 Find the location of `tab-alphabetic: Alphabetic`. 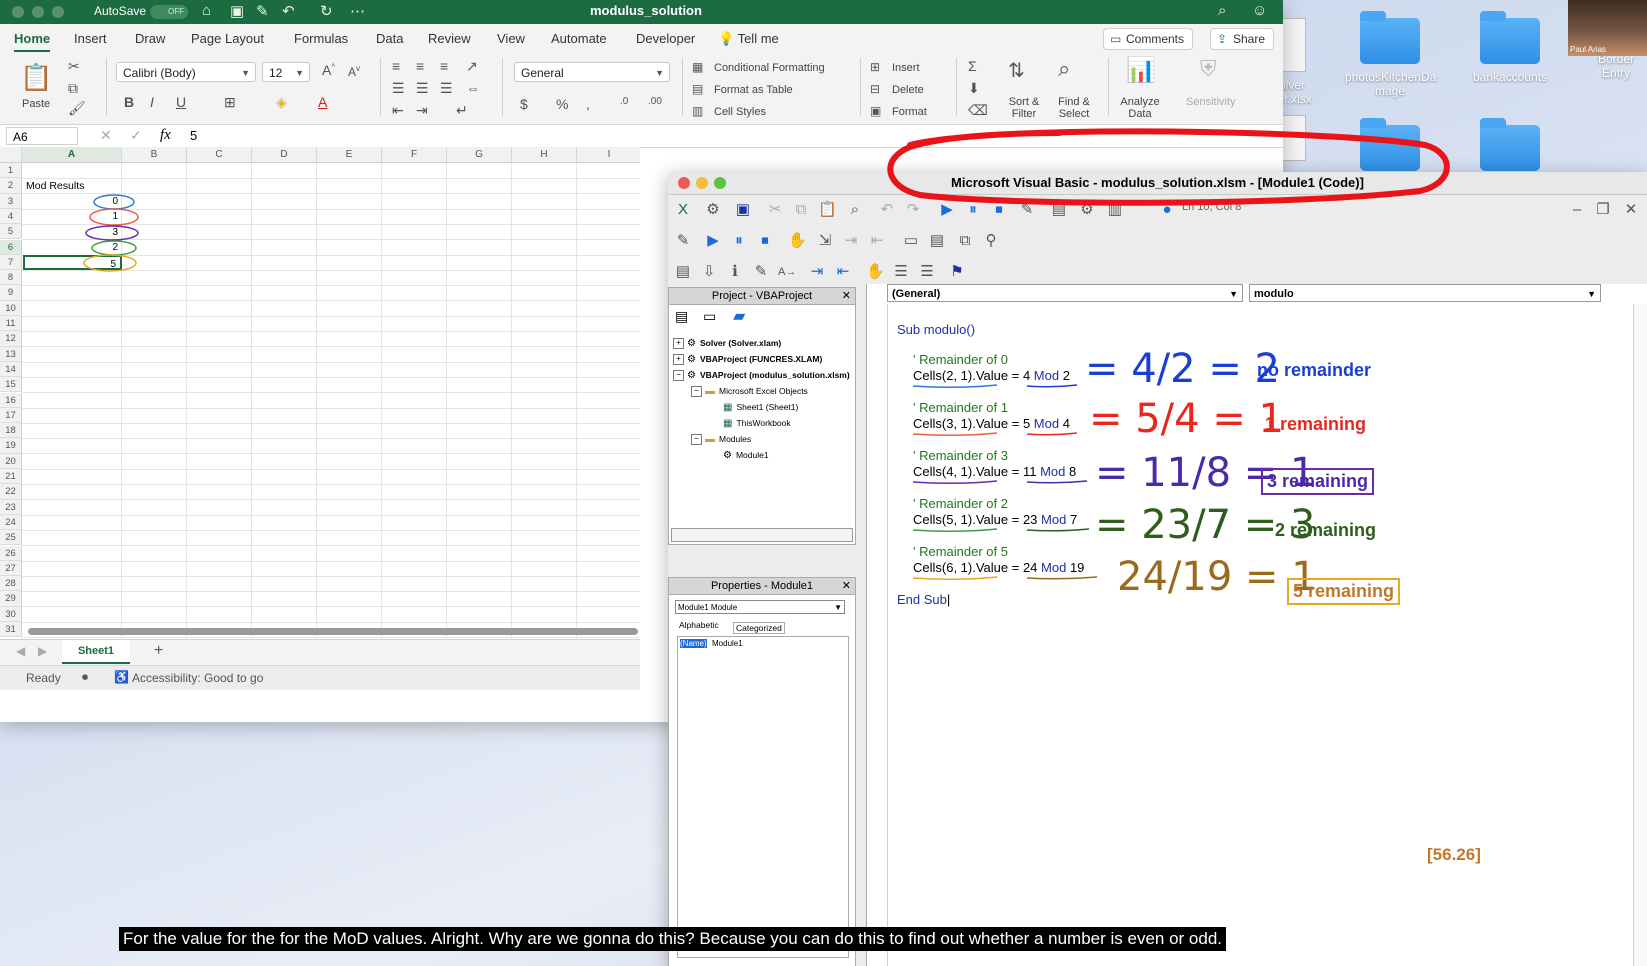

tab-alphabetic: Alphabetic is located at coordinates (699, 625).